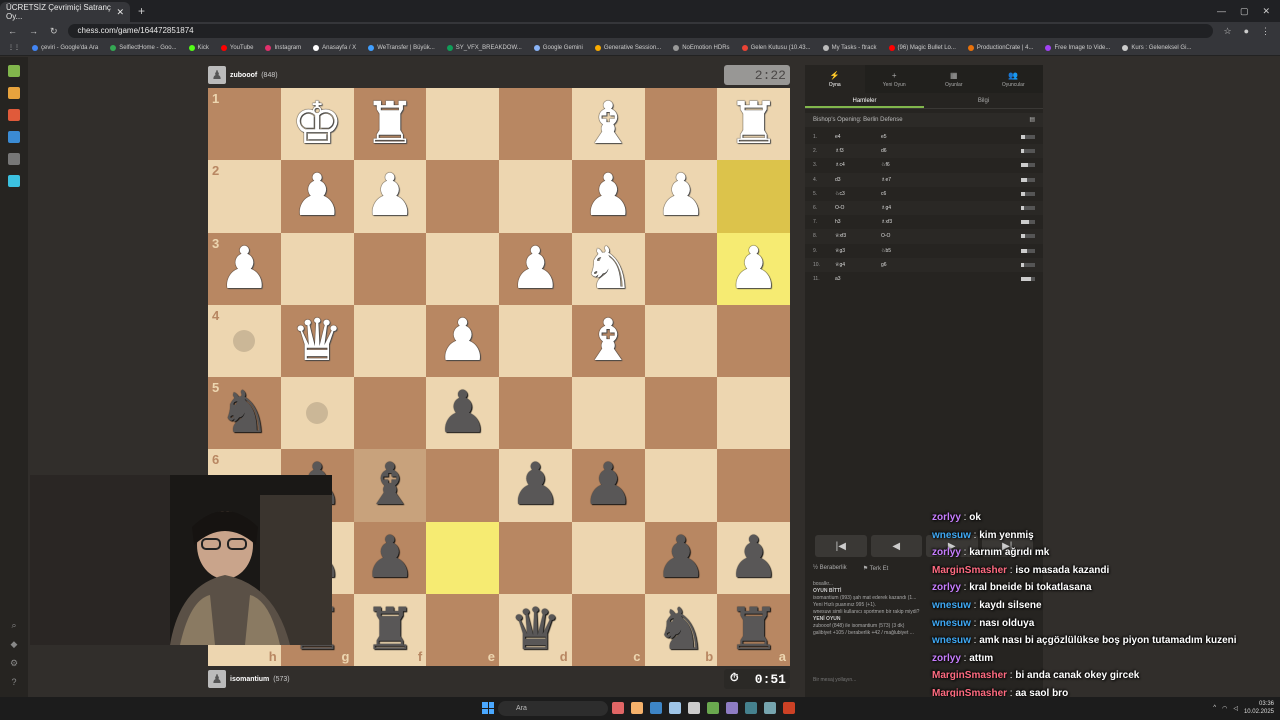 The width and height of the screenshot is (1280, 720). What do you see at coordinates (14, 159) in the screenshot?
I see `more-icon` at bounding box center [14, 159].